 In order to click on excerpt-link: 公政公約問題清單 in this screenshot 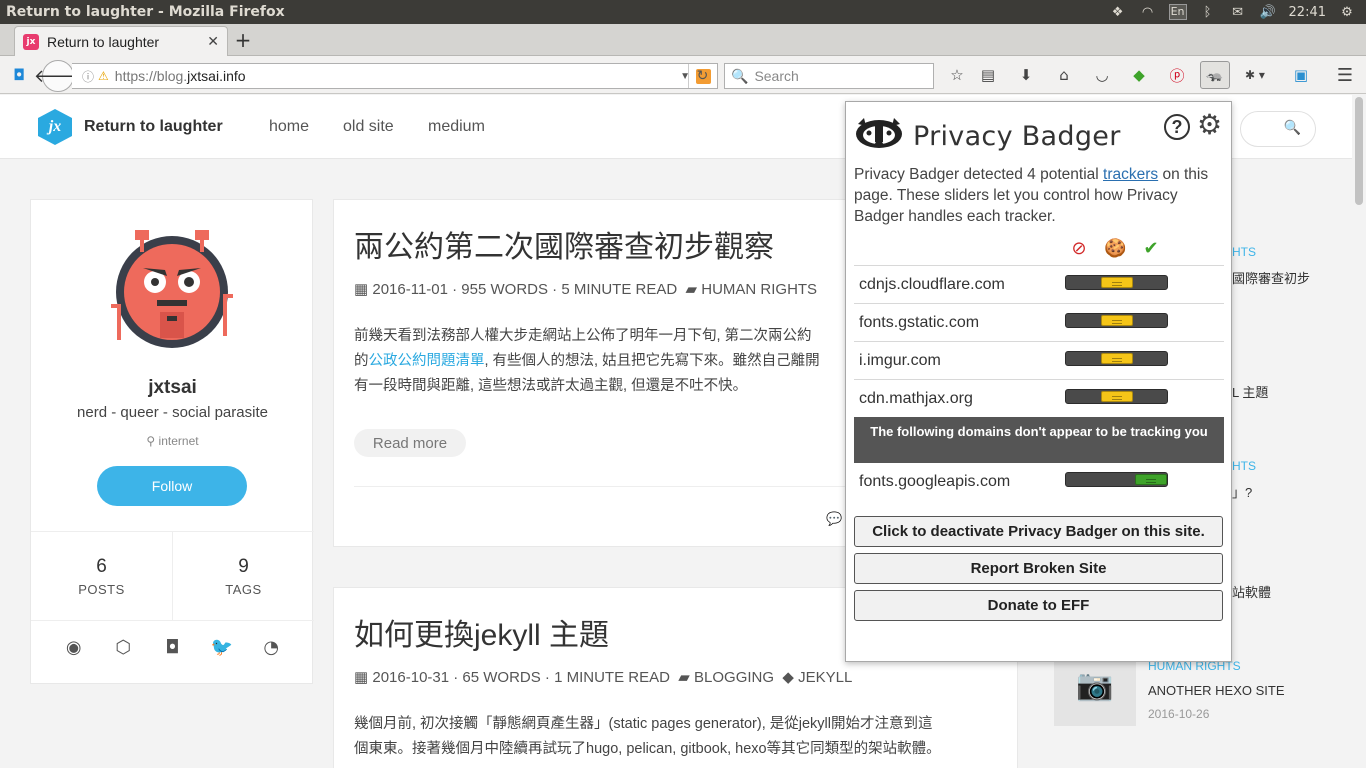, I will do `click(427, 361)`.